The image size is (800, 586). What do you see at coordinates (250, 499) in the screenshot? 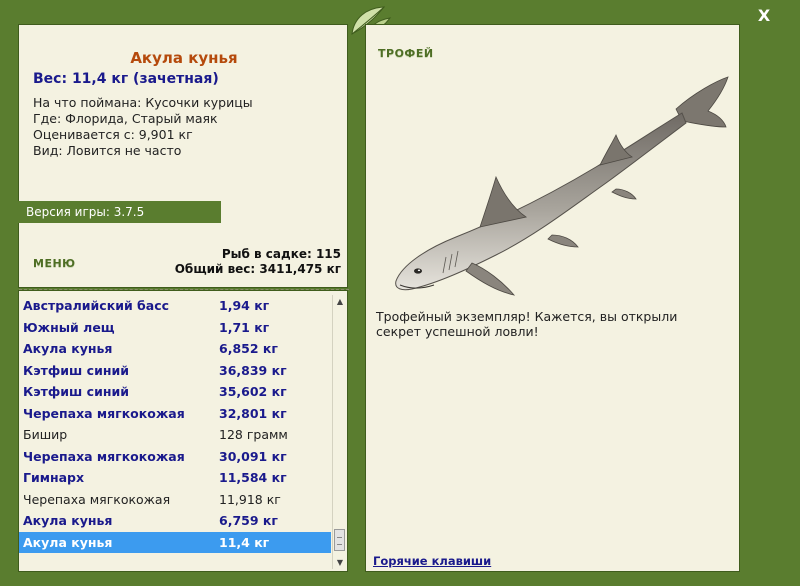
I see `list-item-weight: 11,918 кг` at bounding box center [250, 499].